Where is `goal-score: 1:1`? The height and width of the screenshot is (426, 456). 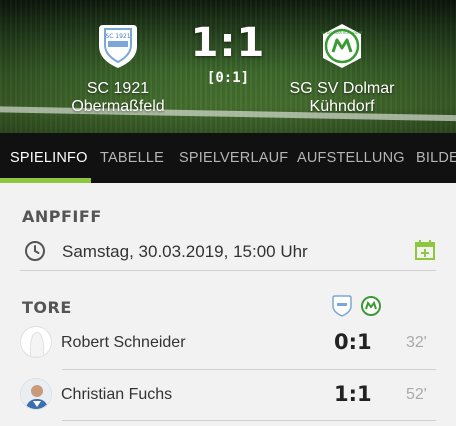
goal-score: 1:1 is located at coordinates (353, 394).